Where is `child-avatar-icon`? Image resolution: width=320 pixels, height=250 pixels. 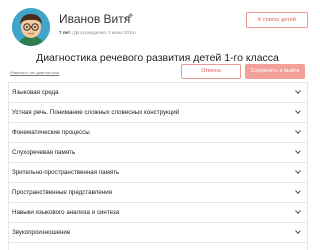
child-avatar-icon is located at coordinates (31, 27).